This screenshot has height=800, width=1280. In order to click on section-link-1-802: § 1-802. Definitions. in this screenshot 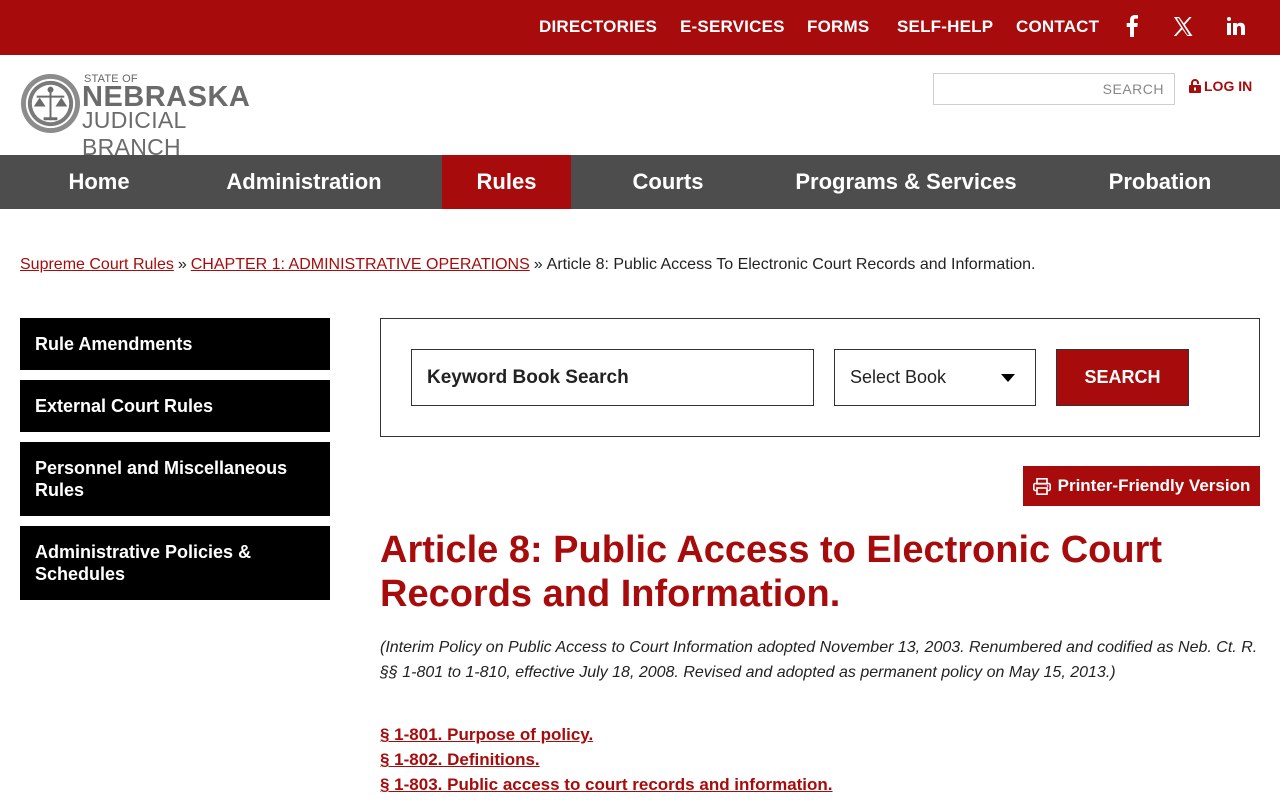, I will do `click(606, 759)`.